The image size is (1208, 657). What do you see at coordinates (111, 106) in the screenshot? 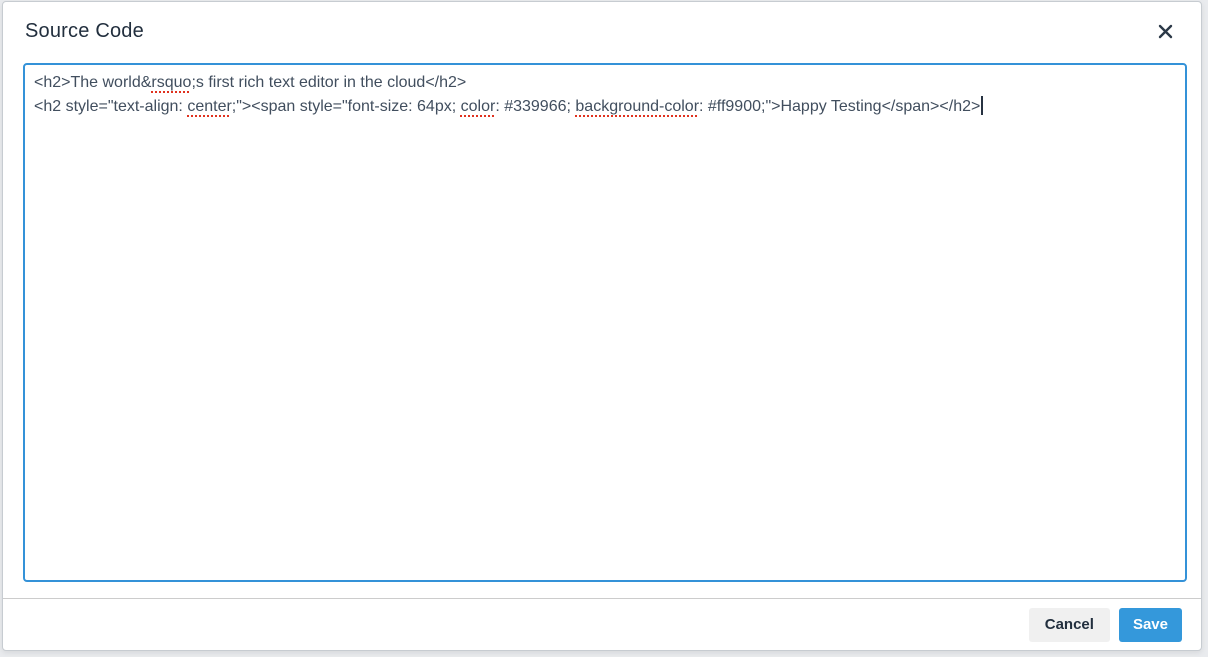
I see `code-text-segment: <h2 style="text-align:` at bounding box center [111, 106].